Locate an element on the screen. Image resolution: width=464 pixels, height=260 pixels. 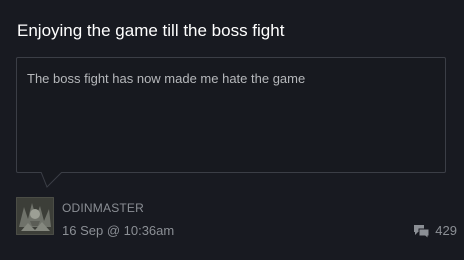
avatar is located at coordinates (35, 216).